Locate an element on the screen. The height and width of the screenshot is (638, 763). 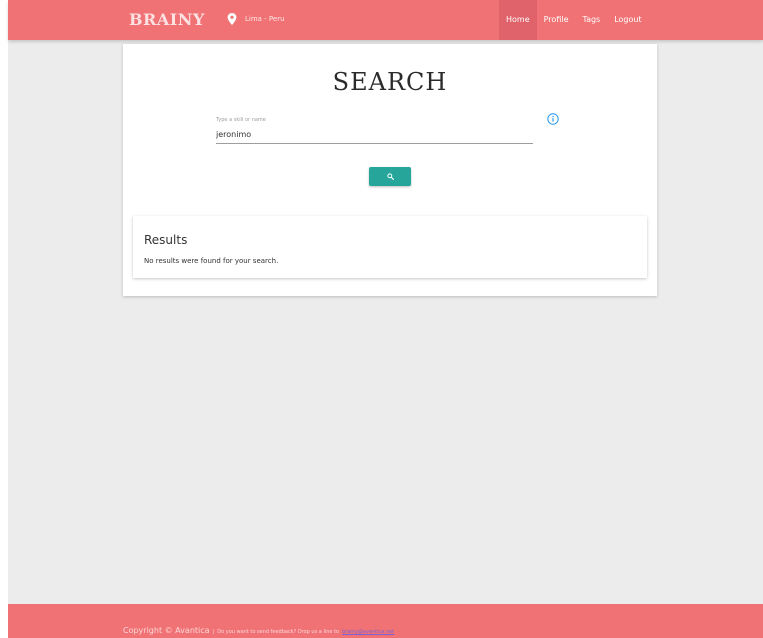
location-pin-icon is located at coordinates (232, 19).